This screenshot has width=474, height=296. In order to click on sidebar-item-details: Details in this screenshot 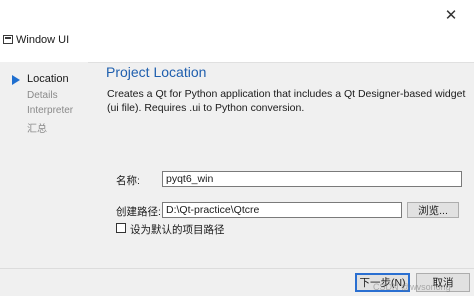, I will do `click(42, 95)`.